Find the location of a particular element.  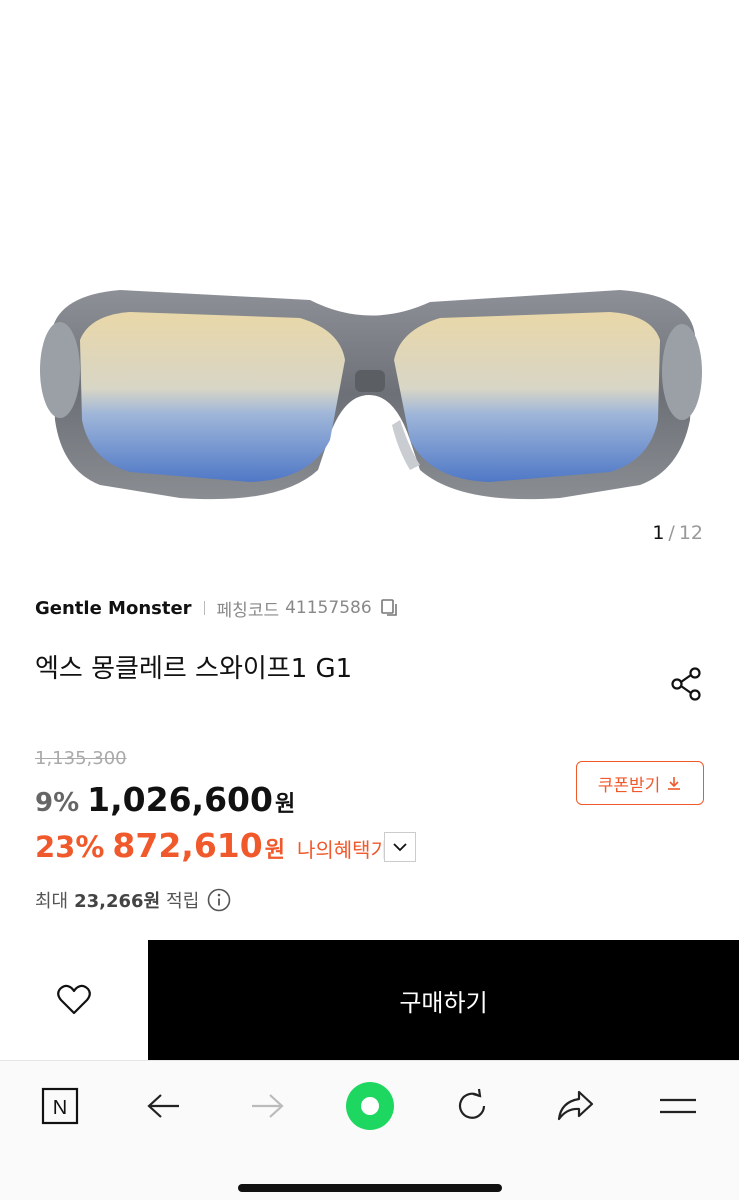

browser-toolbar: N is located at coordinates (369, 1130).